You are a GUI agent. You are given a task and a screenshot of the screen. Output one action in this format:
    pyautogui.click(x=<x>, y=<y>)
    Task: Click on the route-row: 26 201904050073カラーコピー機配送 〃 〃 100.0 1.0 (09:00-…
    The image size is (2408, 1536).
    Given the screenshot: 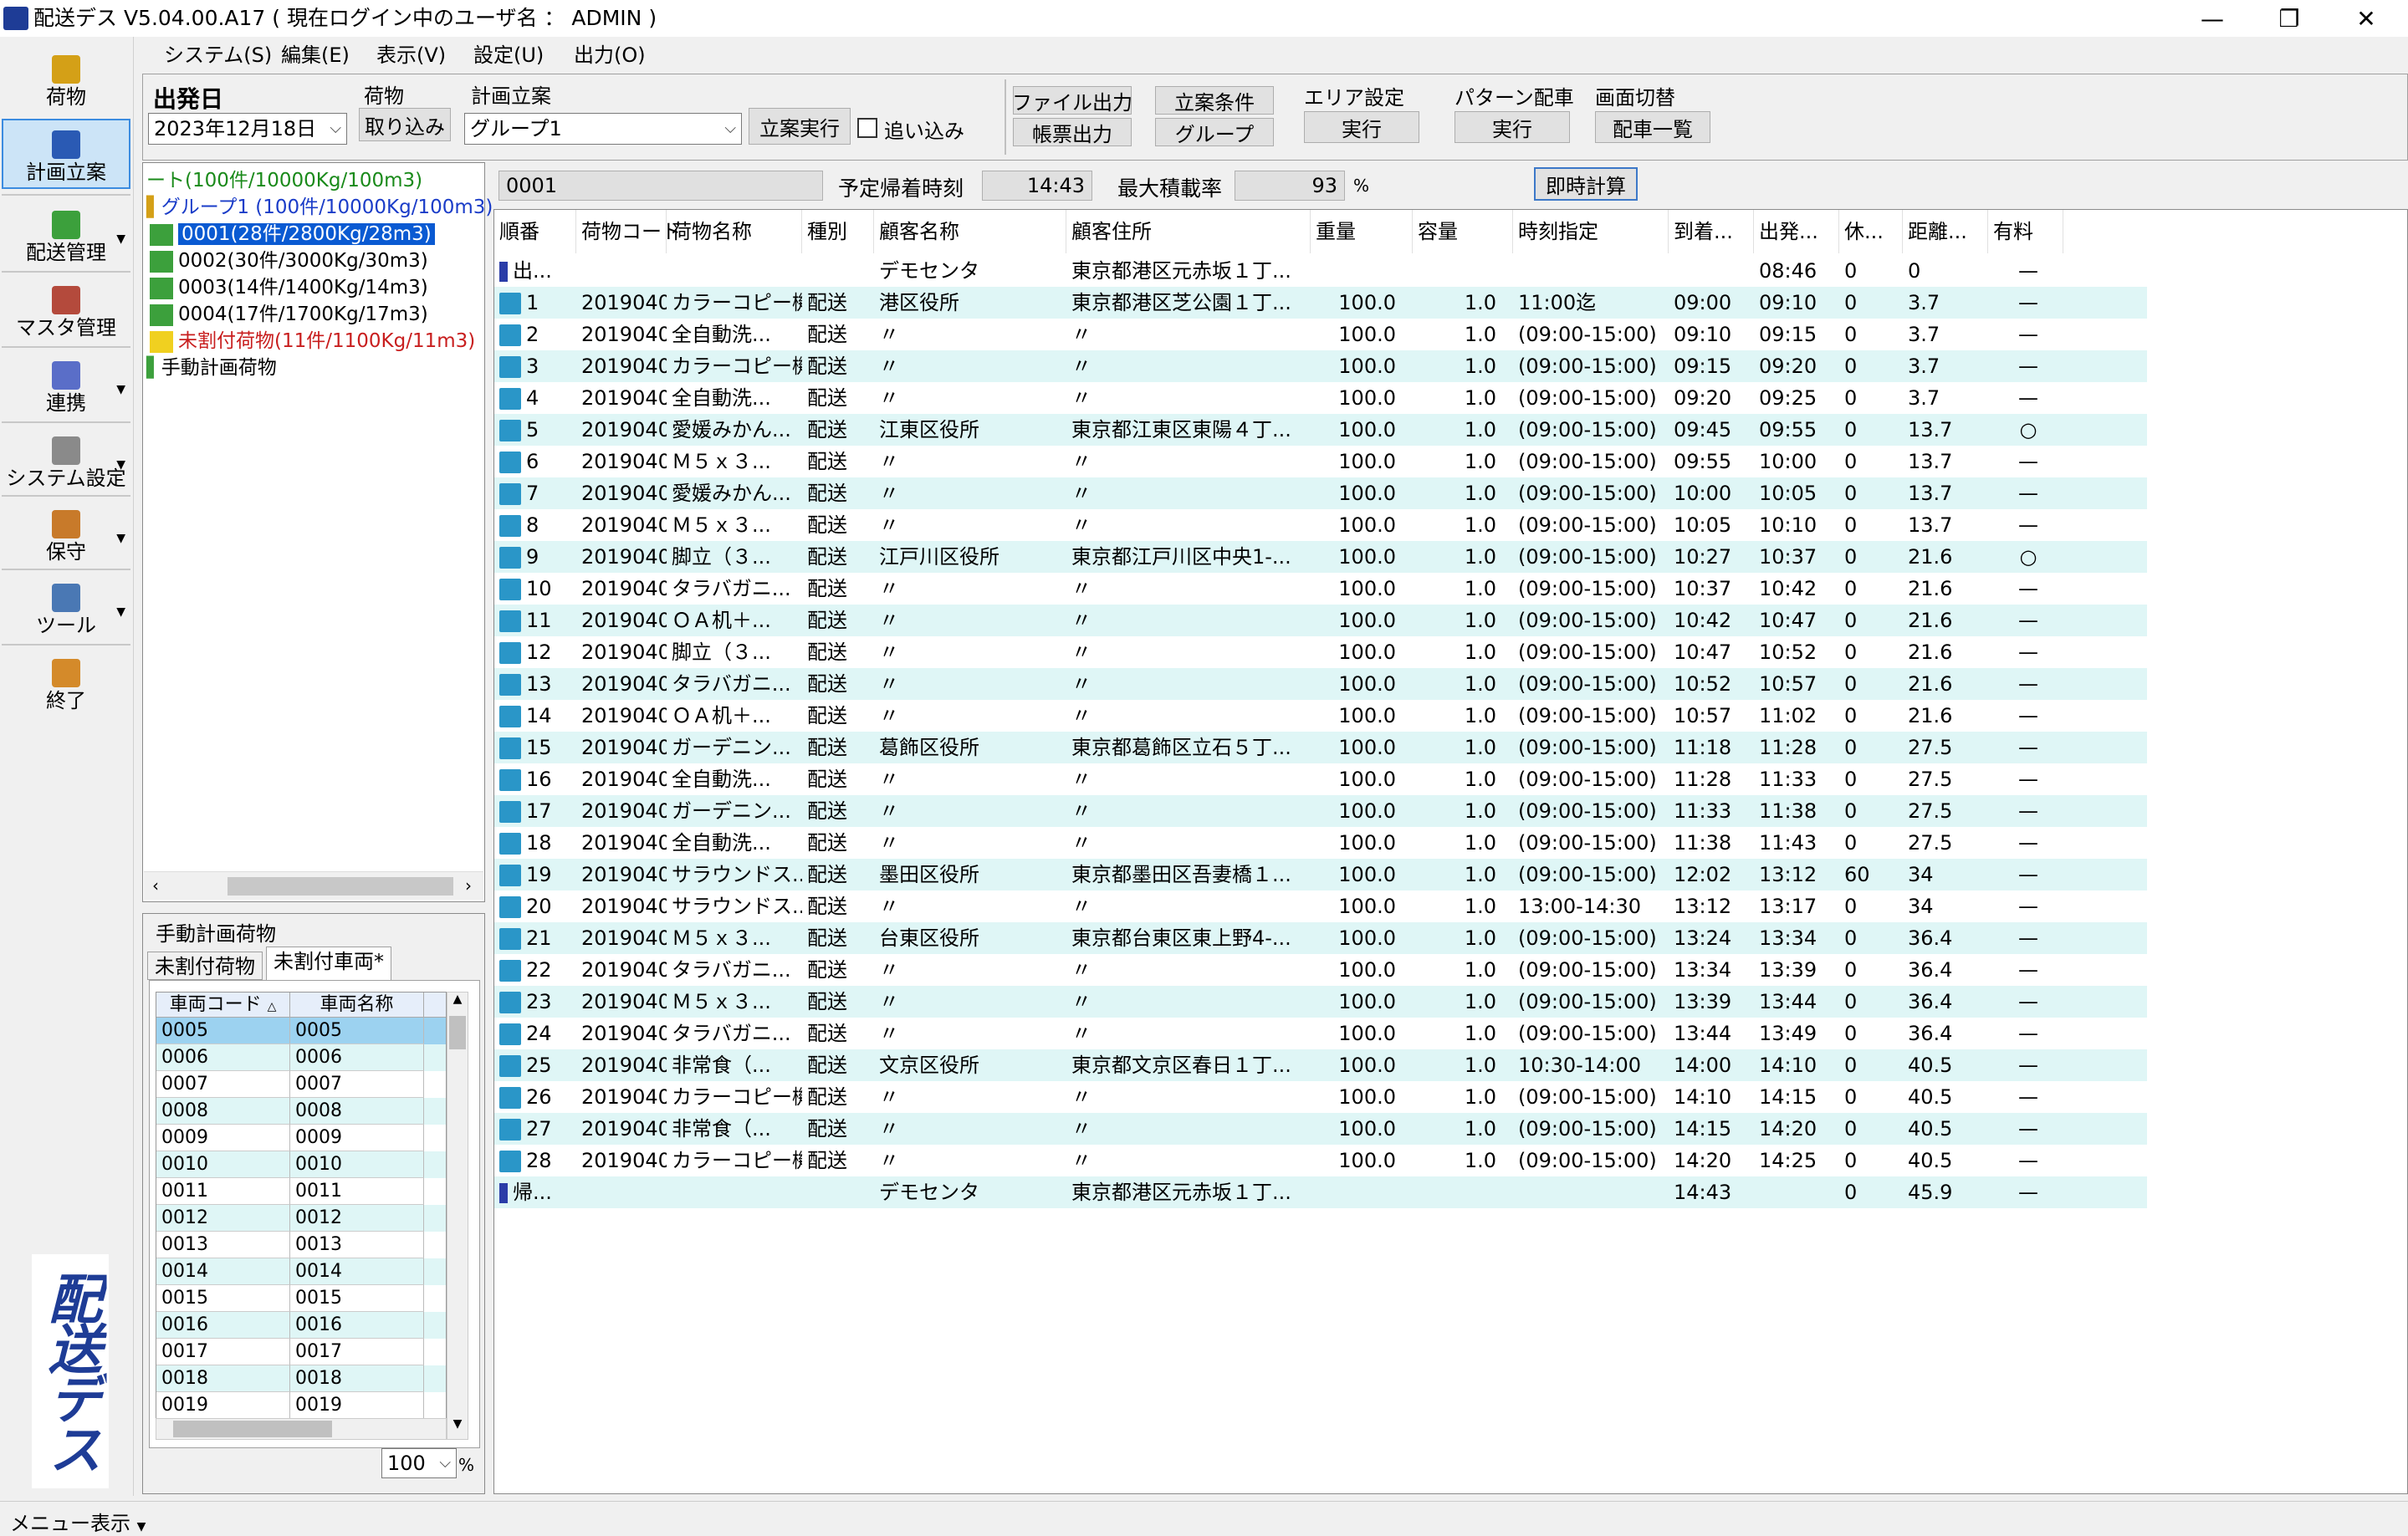 What is the action you would take?
    pyautogui.click(x=1320, y=1097)
    